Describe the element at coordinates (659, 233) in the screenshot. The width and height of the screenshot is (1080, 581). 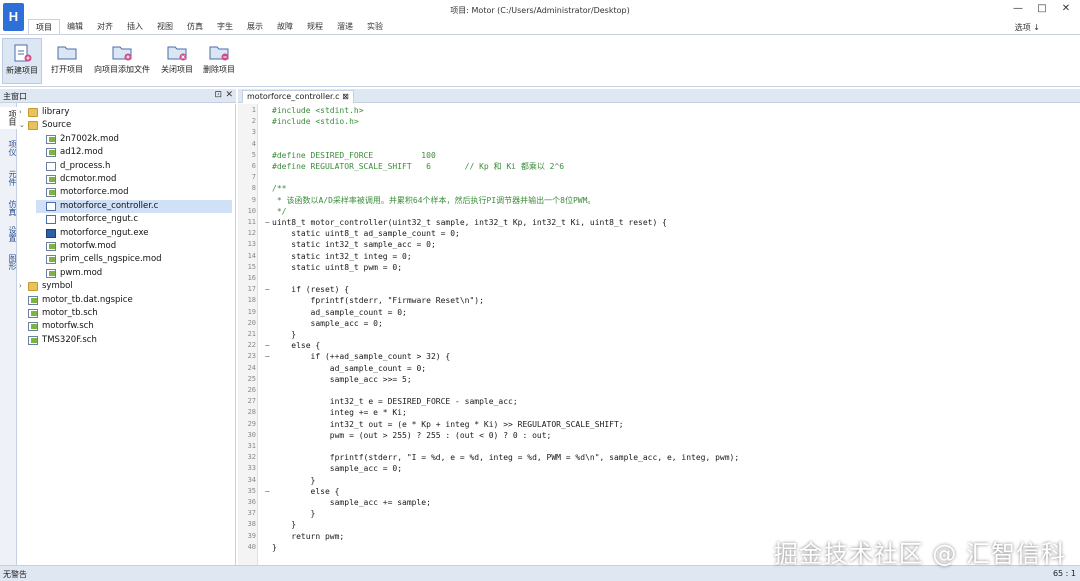
I see `code-line: 12 static uint8_t ad_sample_count = 0;` at that location.